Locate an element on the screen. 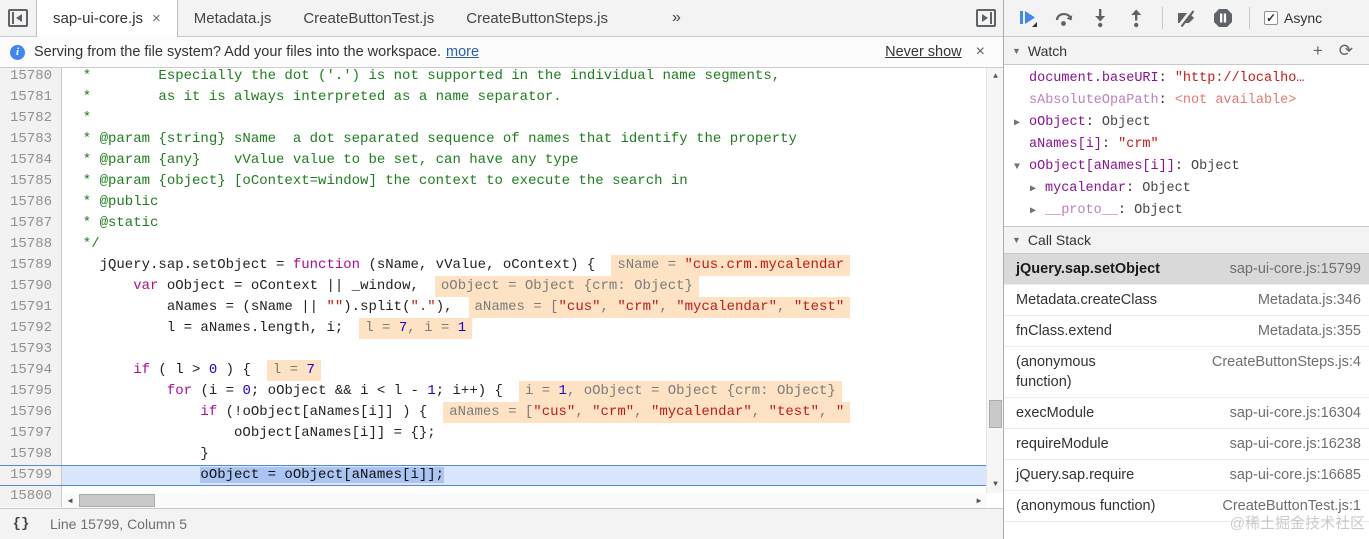  code-line: 15797 oObject[aNames[i]] = {}; is located at coordinates (501, 433).